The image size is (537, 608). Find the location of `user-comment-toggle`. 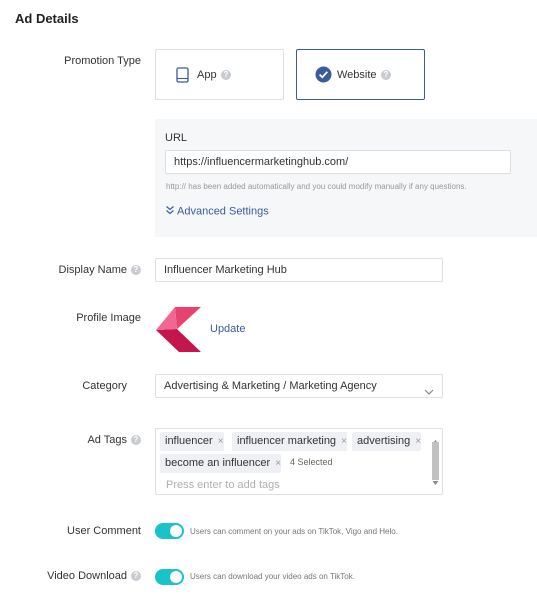

user-comment-toggle is located at coordinates (169, 531).